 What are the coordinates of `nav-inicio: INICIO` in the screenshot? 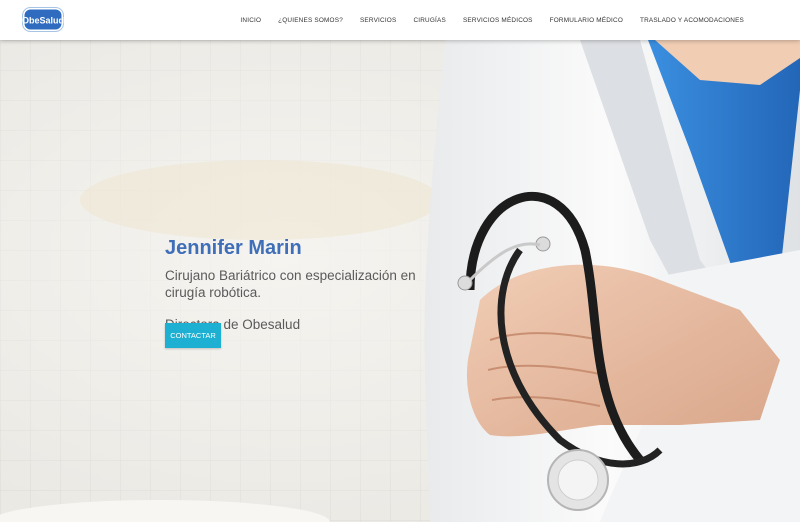 It's located at (250, 20).